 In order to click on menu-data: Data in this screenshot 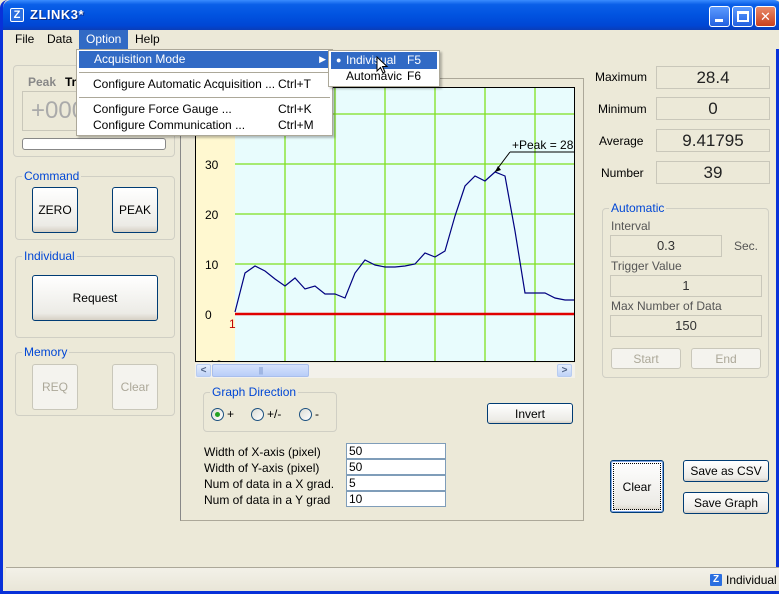, I will do `click(59, 39)`.